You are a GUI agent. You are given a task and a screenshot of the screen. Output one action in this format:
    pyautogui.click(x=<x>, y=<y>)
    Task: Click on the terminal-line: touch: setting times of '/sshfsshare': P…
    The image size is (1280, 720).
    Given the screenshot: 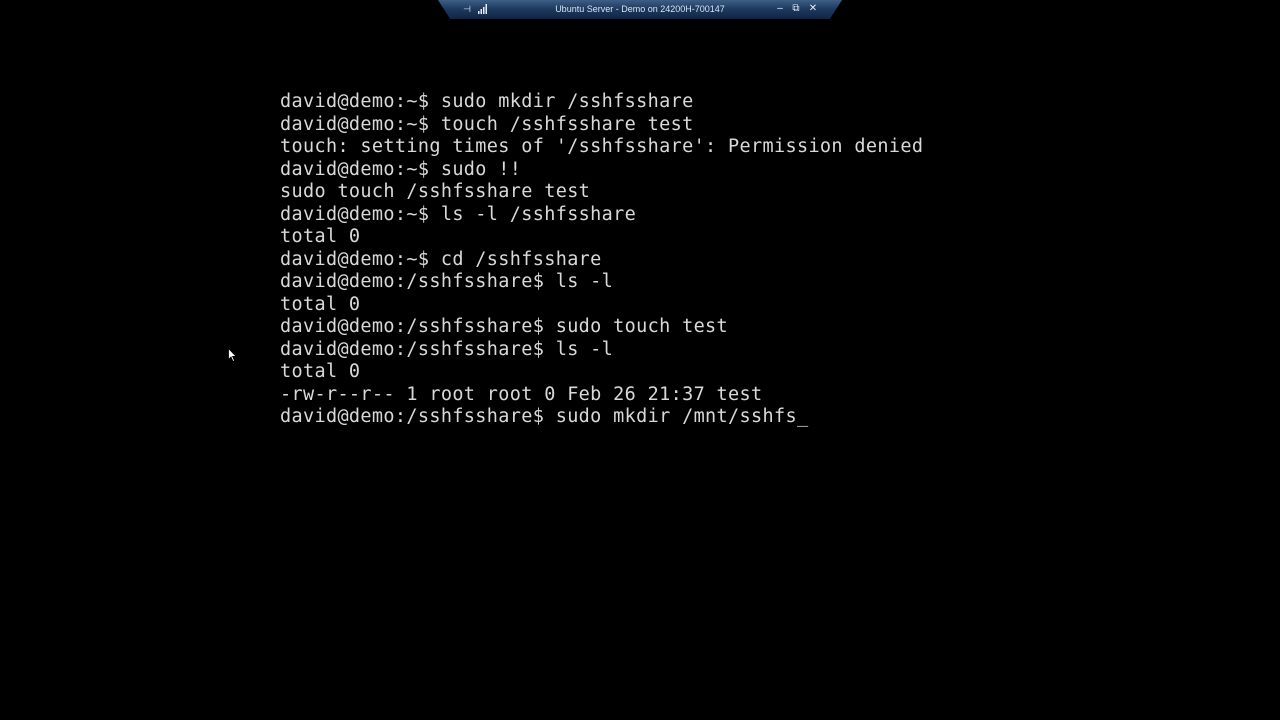 What is the action you would take?
    pyautogui.click(x=602, y=146)
    